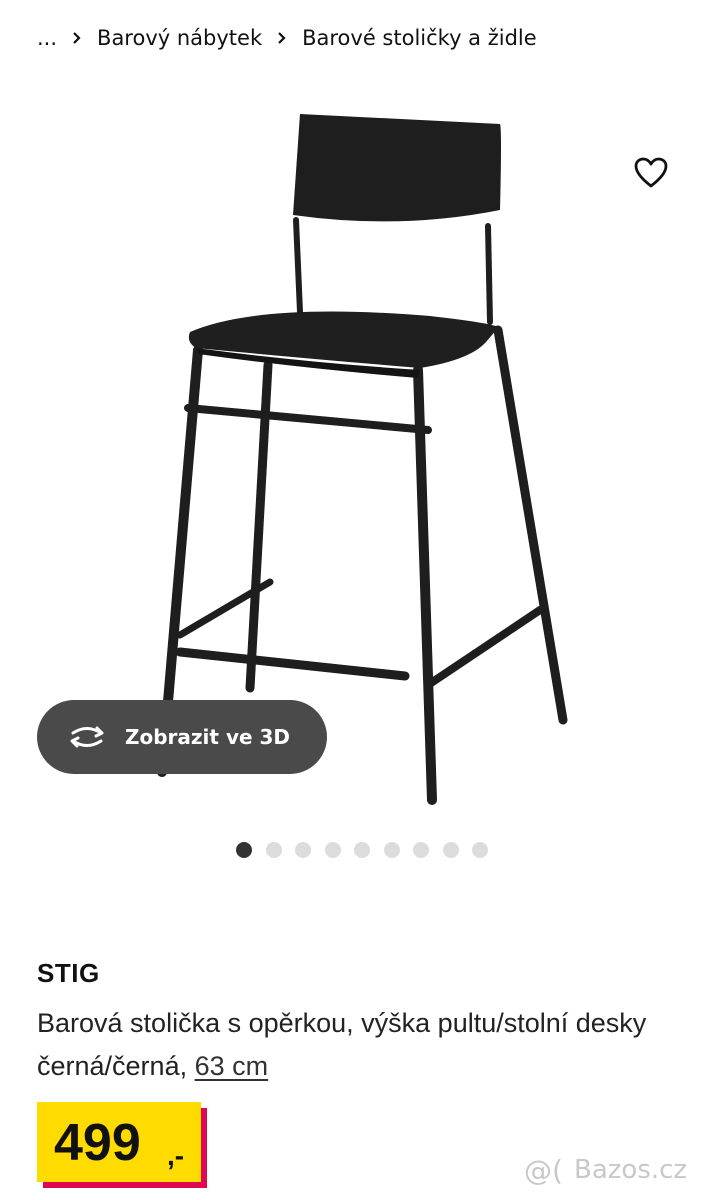  I want to click on product-name: STIG, so click(68, 973).